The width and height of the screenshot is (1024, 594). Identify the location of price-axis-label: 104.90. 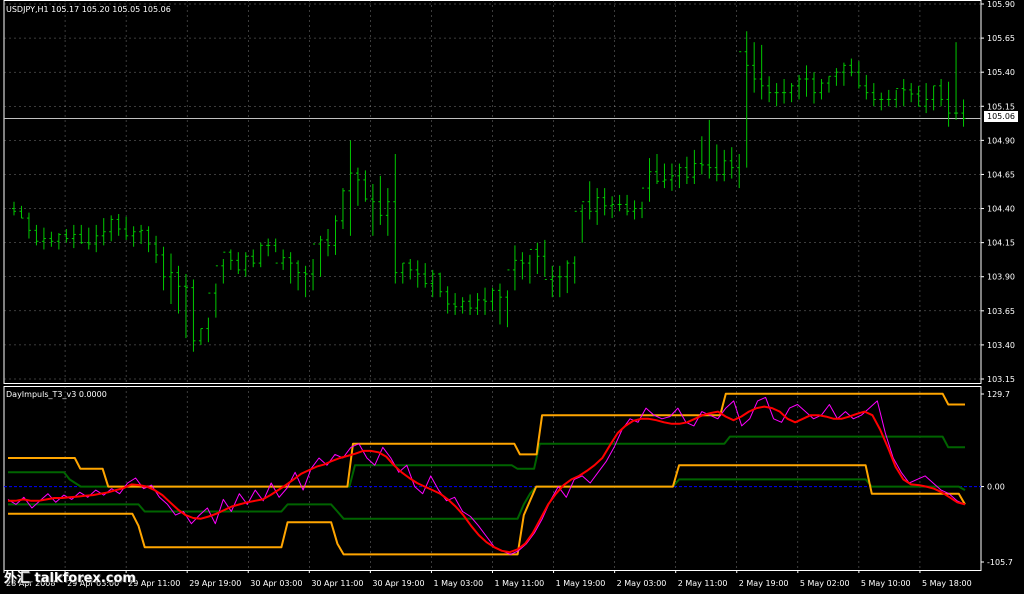
(1001, 140).